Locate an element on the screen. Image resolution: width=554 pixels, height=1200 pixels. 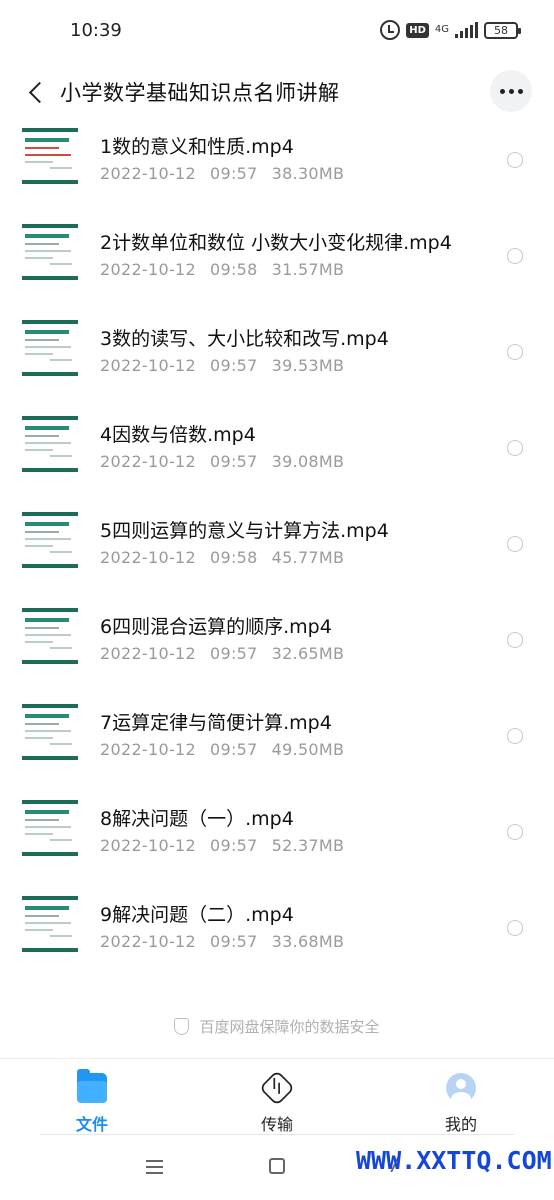
file-meta: 2022-10-12 09:57 33.68MB is located at coordinates (222, 941).